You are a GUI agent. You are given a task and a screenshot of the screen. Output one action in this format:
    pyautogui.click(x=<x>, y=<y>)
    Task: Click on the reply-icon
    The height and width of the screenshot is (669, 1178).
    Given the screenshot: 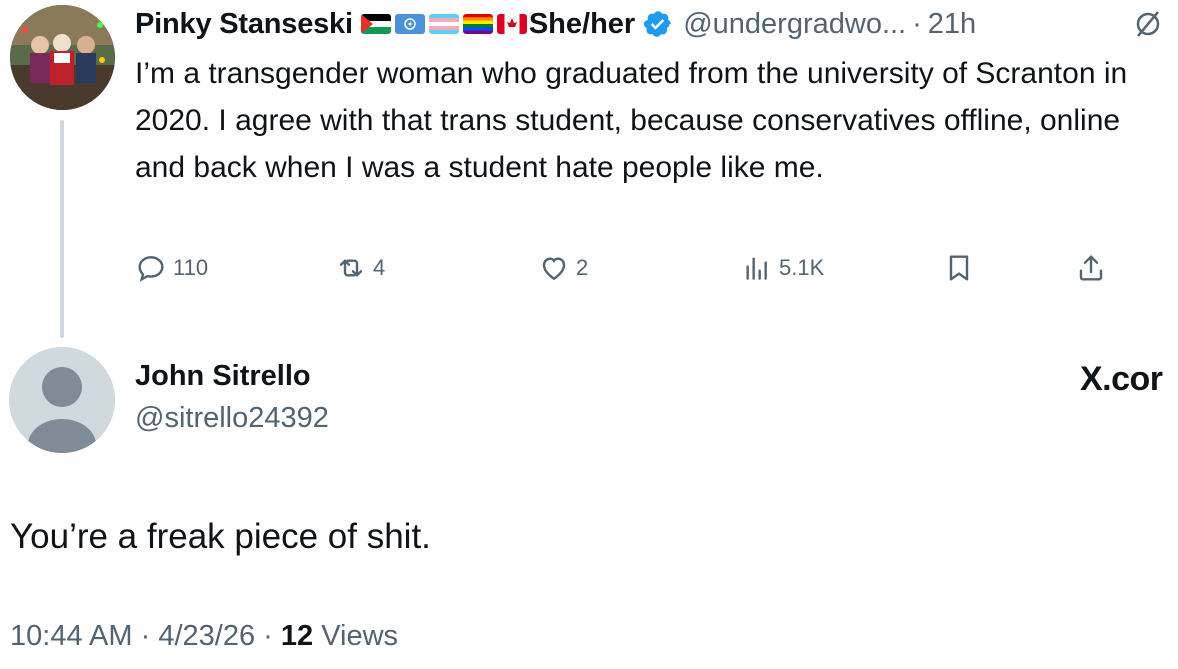 What is the action you would take?
    pyautogui.click(x=151, y=269)
    